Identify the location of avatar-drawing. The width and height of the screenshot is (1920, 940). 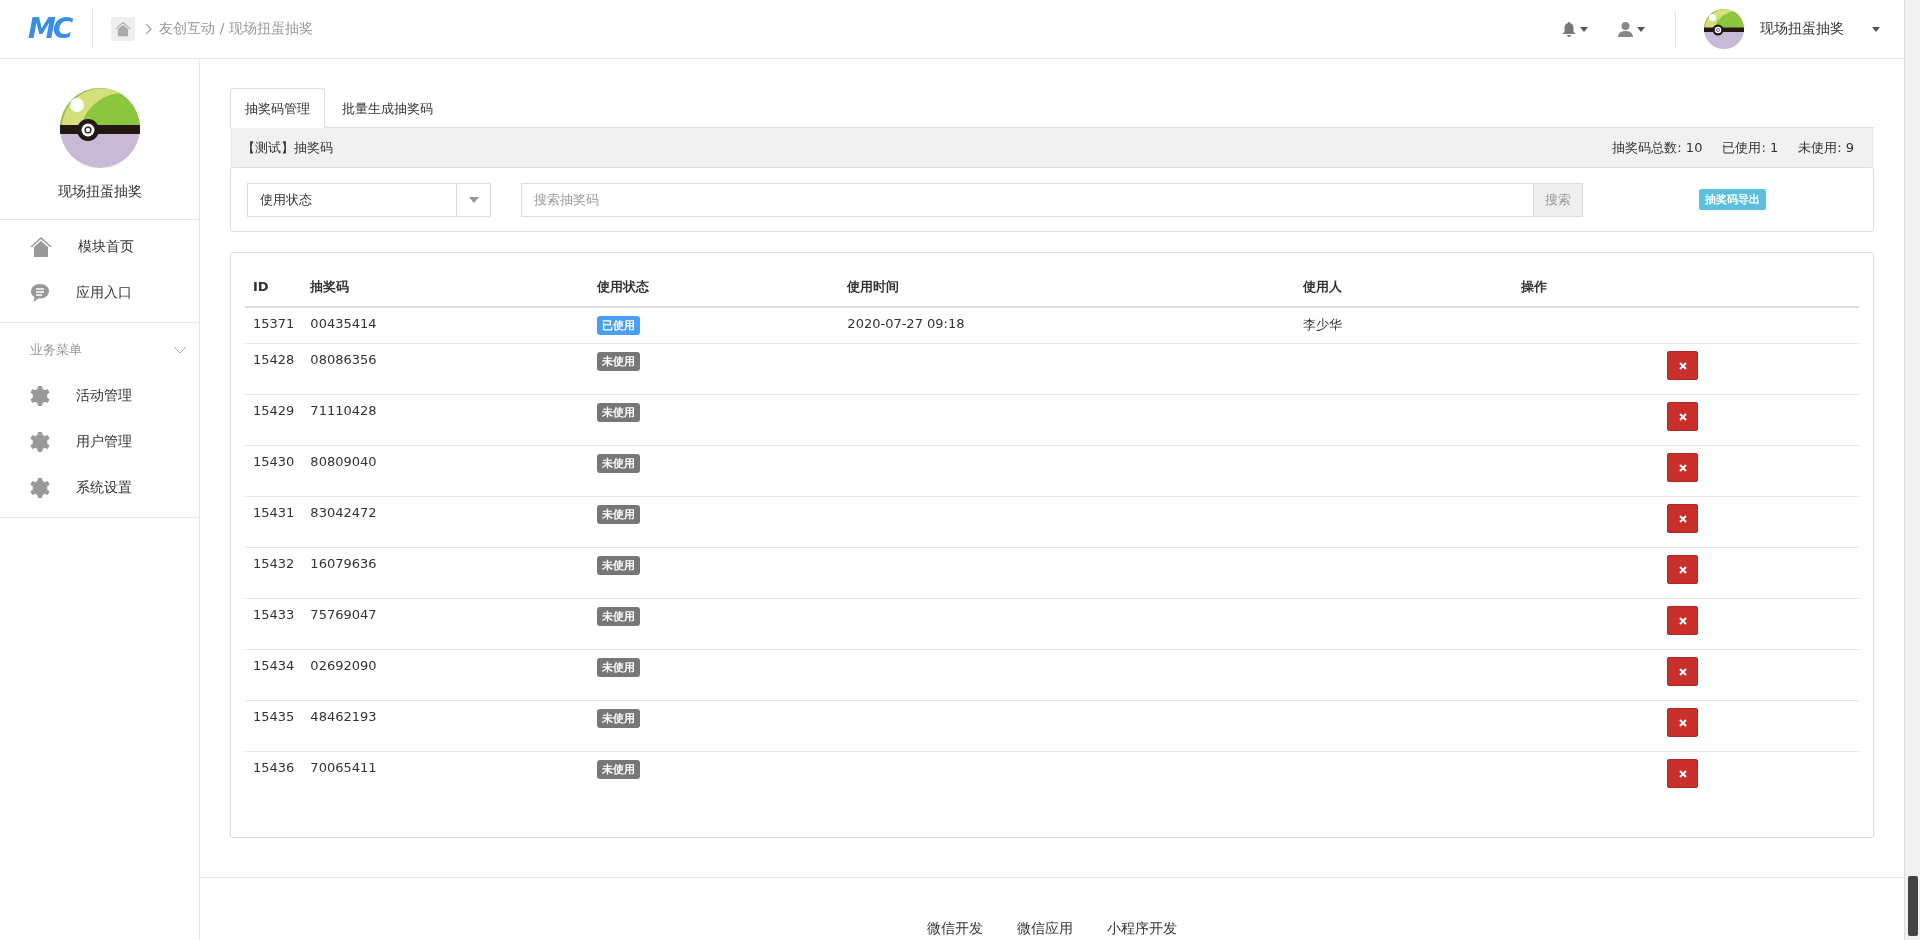
(1724, 29).